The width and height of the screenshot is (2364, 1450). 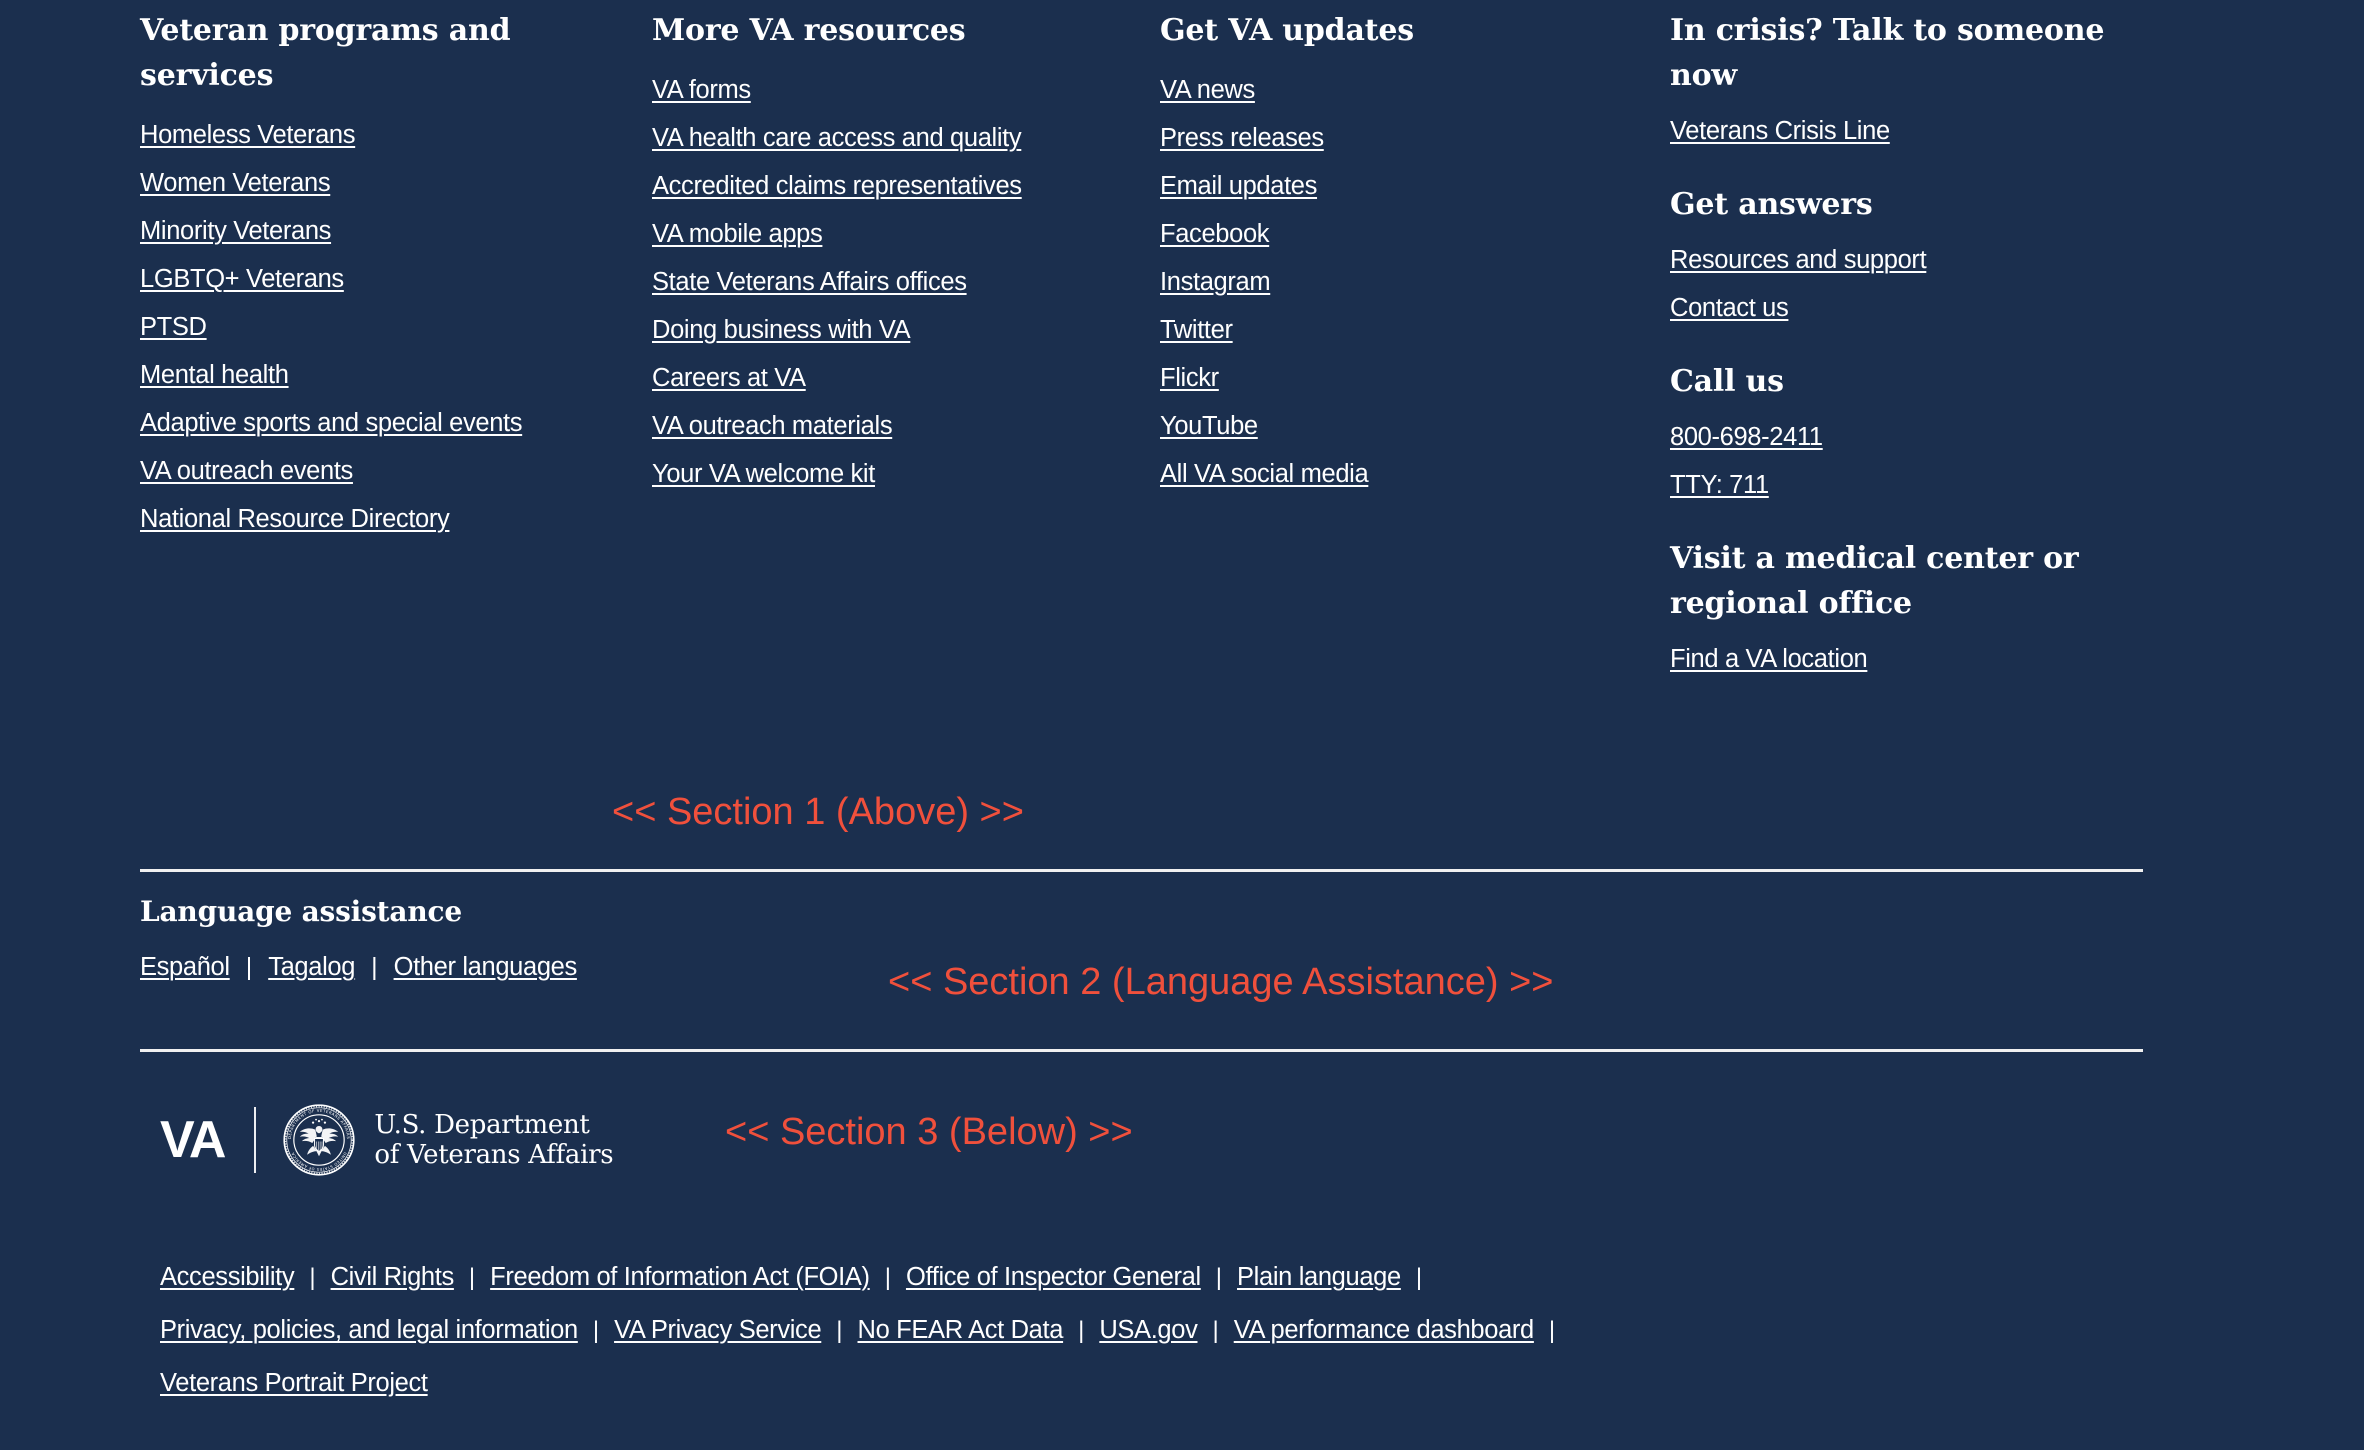 What do you see at coordinates (369, 1330) in the screenshot?
I see `link-privacy-policies-legal: Privacy, policies, and legal information` at bounding box center [369, 1330].